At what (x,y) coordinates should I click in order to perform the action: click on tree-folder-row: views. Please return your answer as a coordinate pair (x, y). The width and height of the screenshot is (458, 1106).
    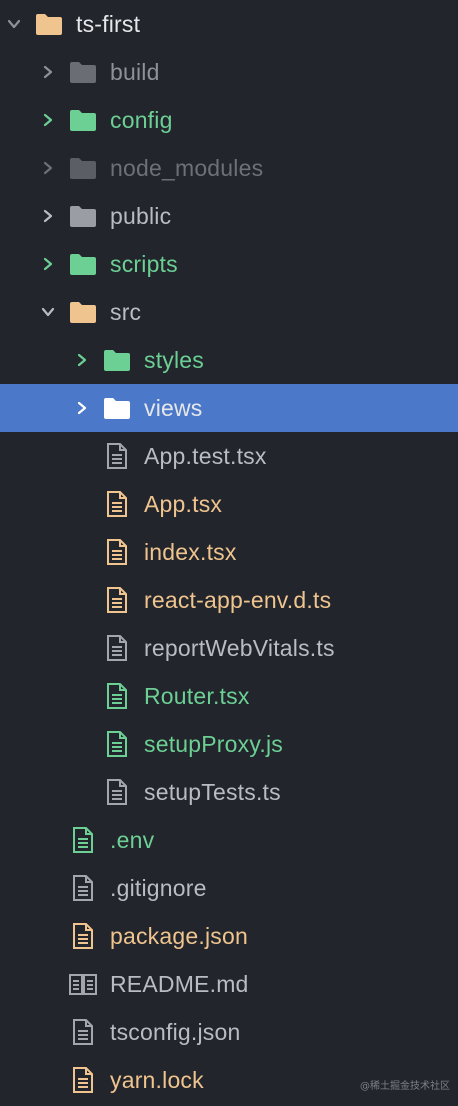
    Looking at the image, I should click on (229, 408).